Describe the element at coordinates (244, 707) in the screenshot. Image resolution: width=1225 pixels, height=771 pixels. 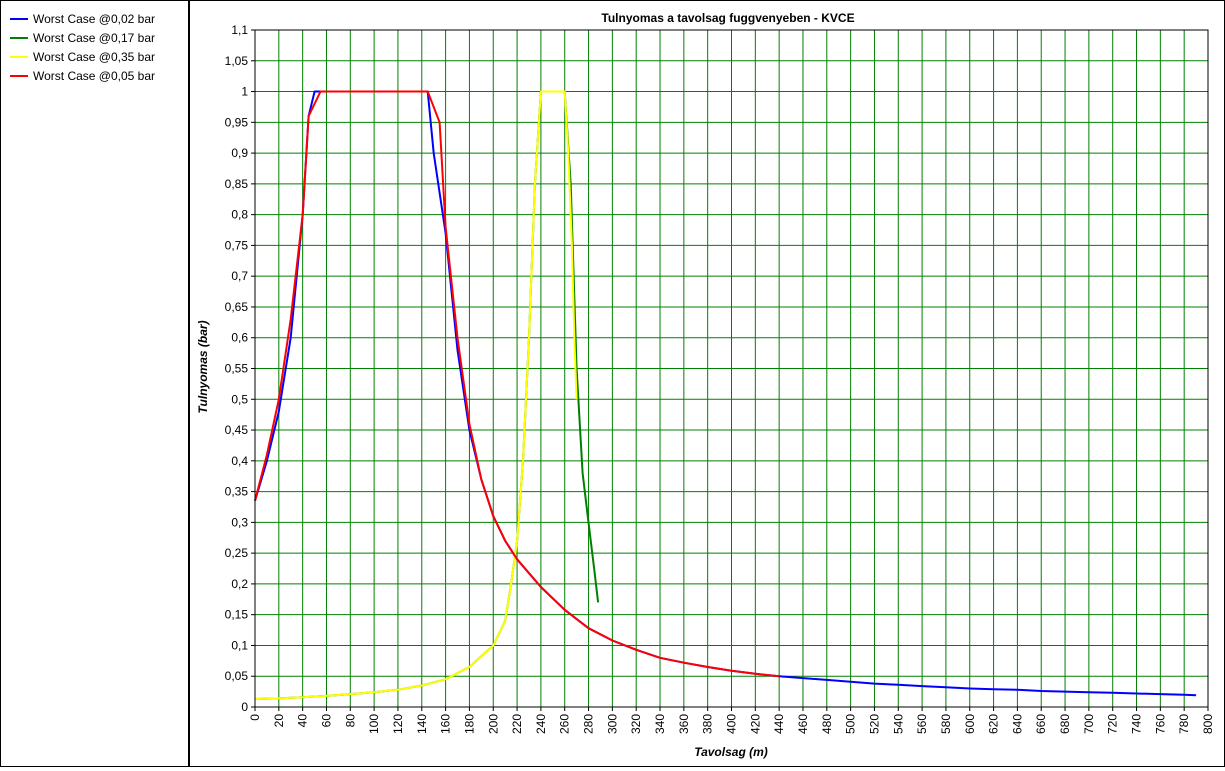
I see `y-tick-label: 0` at that location.